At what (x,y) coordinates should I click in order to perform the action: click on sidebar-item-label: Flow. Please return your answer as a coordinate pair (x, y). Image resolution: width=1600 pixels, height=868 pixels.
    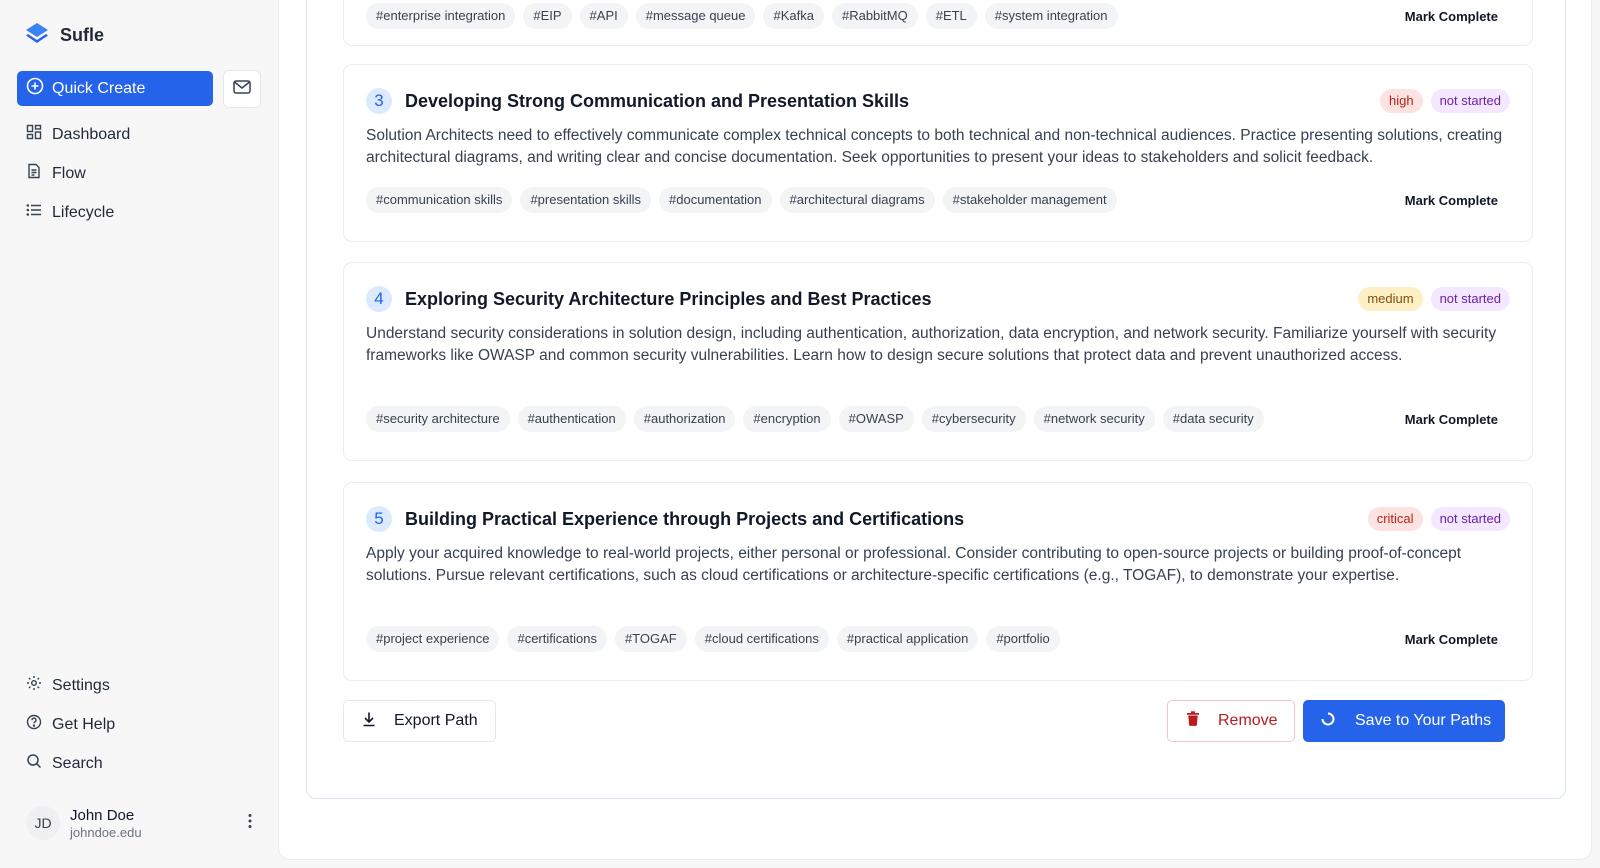
    Looking at the image, I should click on (69, 173).